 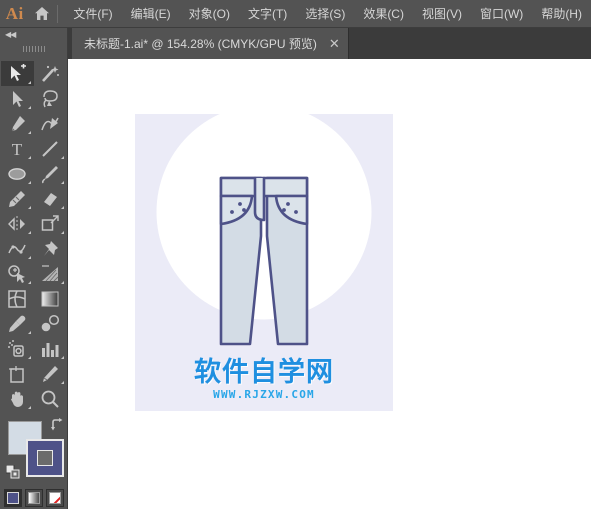 What do you see at coordinates (50, 73) in the screenshot?
I see `magic-wand-tool` at bounding box center [50, 73].